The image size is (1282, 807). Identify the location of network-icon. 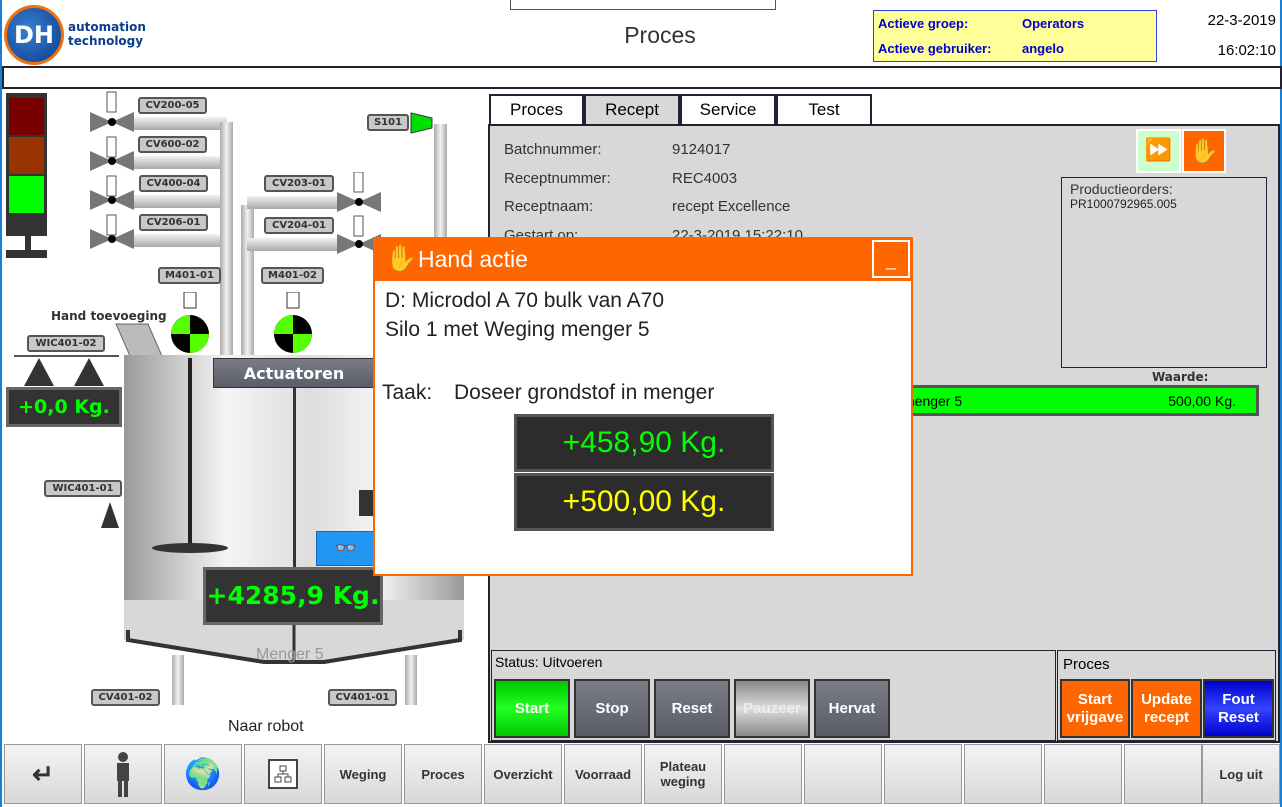
(283, 774).